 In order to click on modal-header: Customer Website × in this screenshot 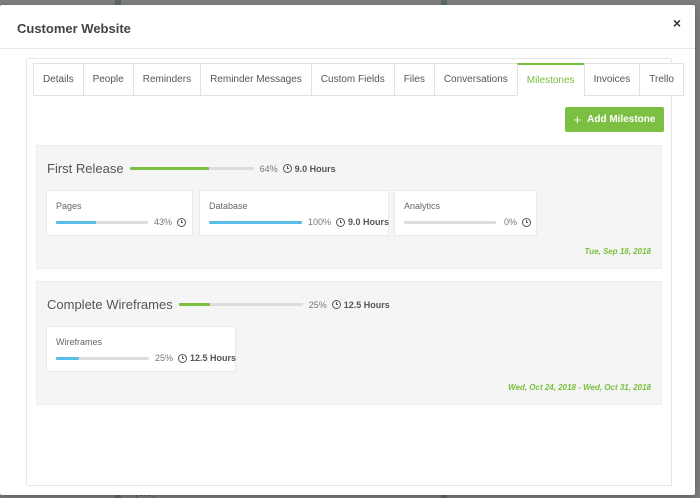, I will do `click(347, 27)`.